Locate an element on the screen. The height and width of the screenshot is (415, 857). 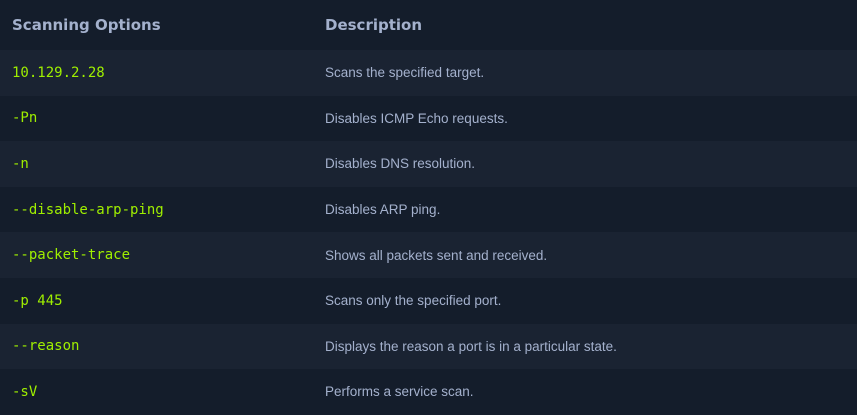
option-cell: -n is located at coordinates (20, 163).